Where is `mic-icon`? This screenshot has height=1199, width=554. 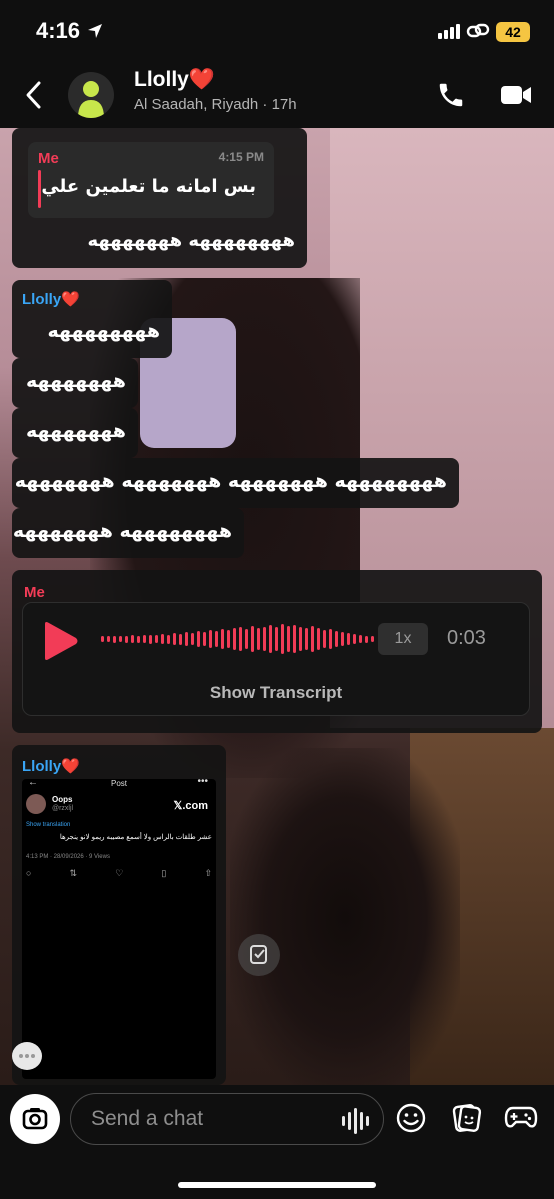 mic-icon is located at coordinates (355, 1121).